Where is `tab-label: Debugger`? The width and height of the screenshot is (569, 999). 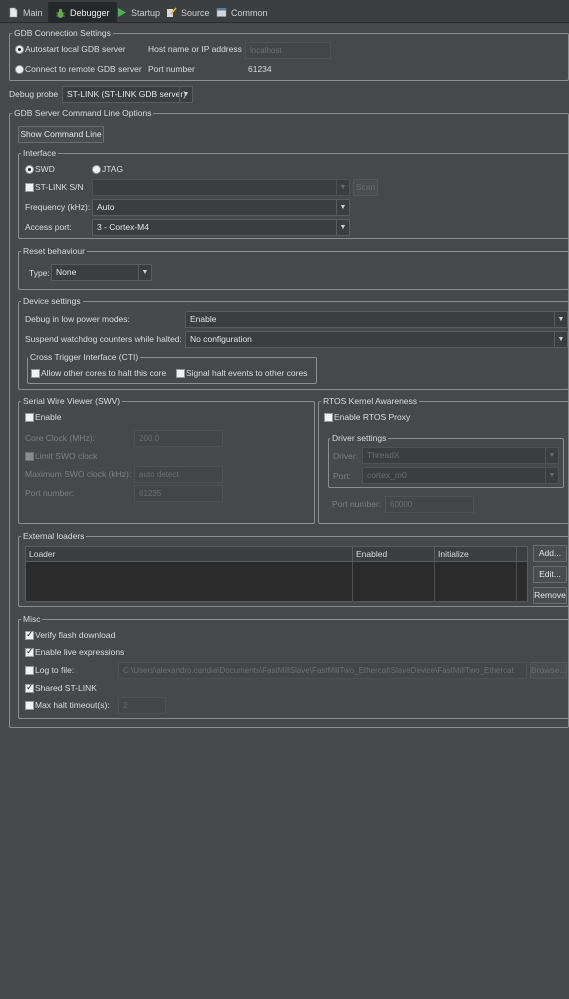
tab-label: Debugger is located at coordinates (90, 13).